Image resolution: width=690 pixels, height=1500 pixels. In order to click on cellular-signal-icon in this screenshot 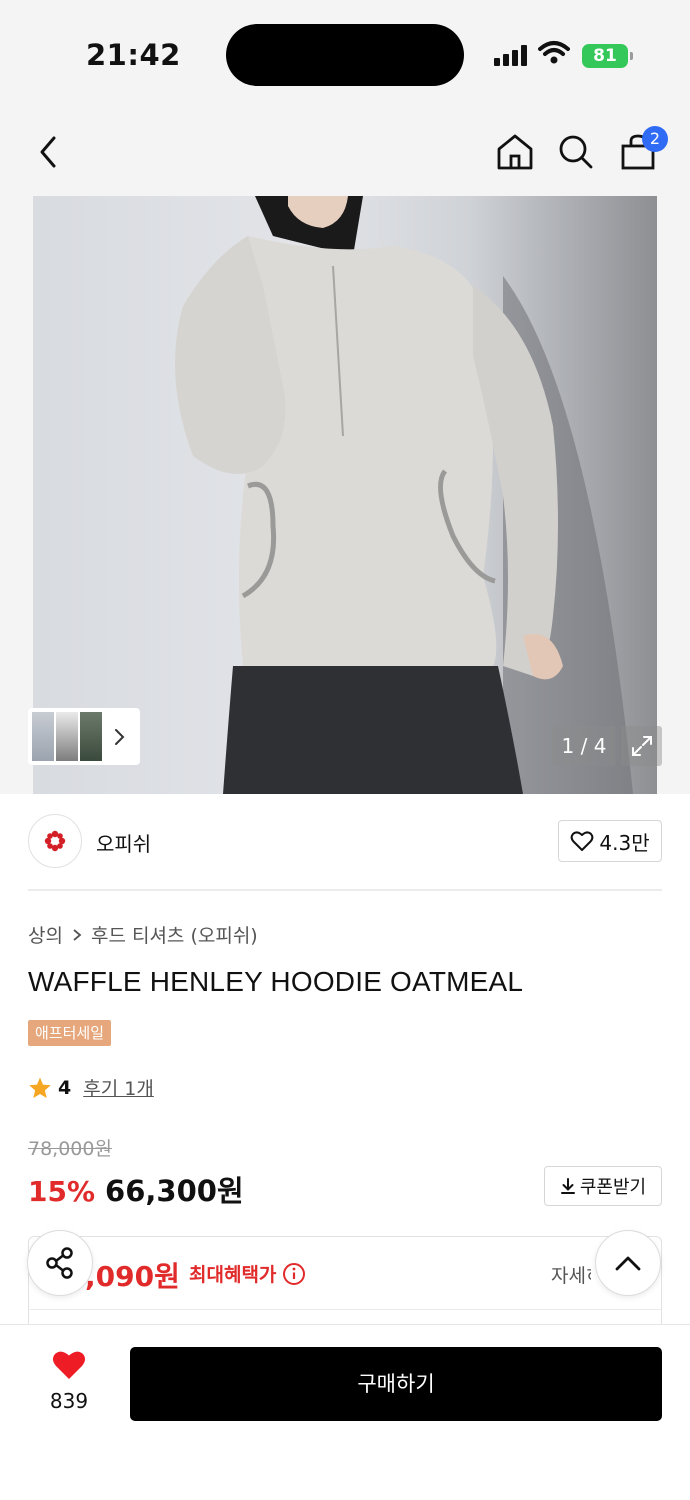, I will do `click(511, 55)`.